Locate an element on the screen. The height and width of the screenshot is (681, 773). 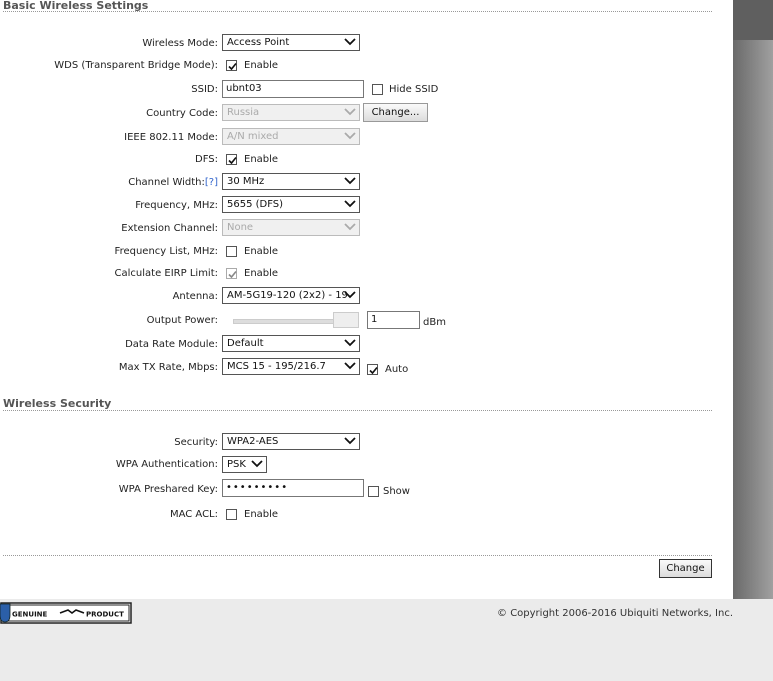
badge-right-text: PRODUCT is located at coordinates (105, 615).